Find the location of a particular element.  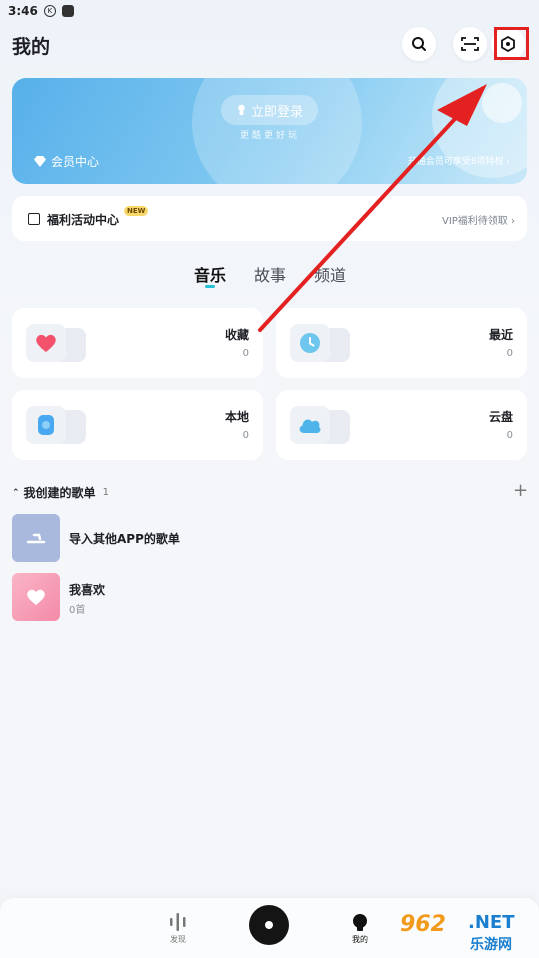

member-privileges: 开通会员可享受8项特权 › is located at coordinates (455, 160).